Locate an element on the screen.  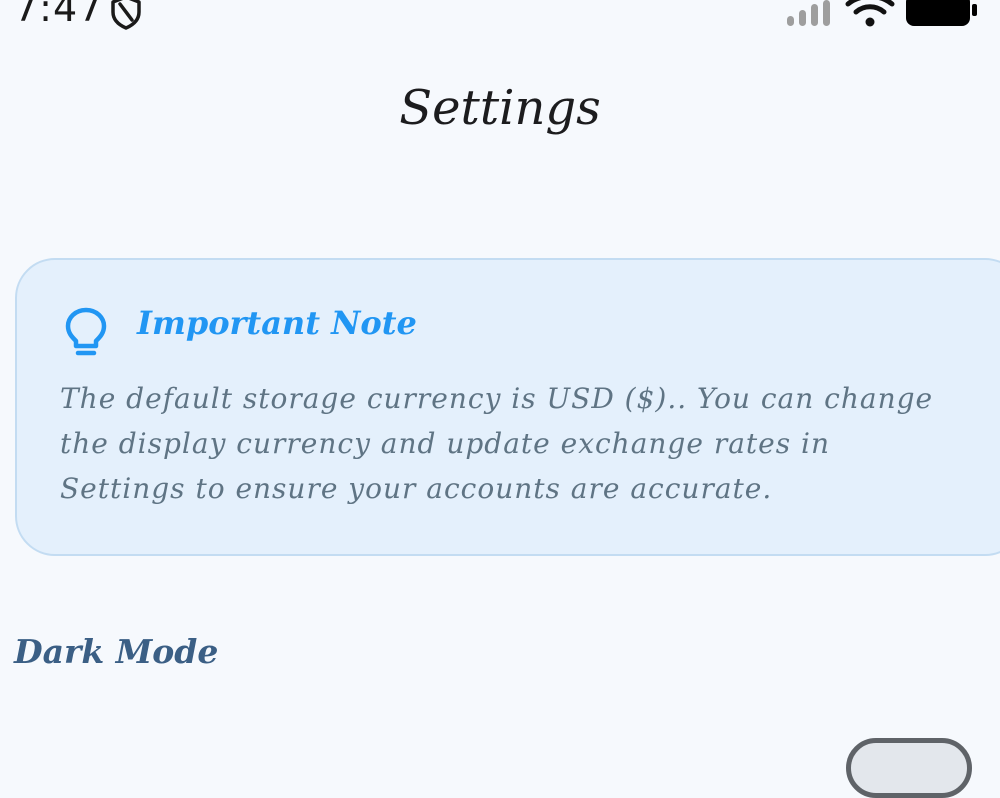
status-time: 7:47 is located at coordinates (59, 15).